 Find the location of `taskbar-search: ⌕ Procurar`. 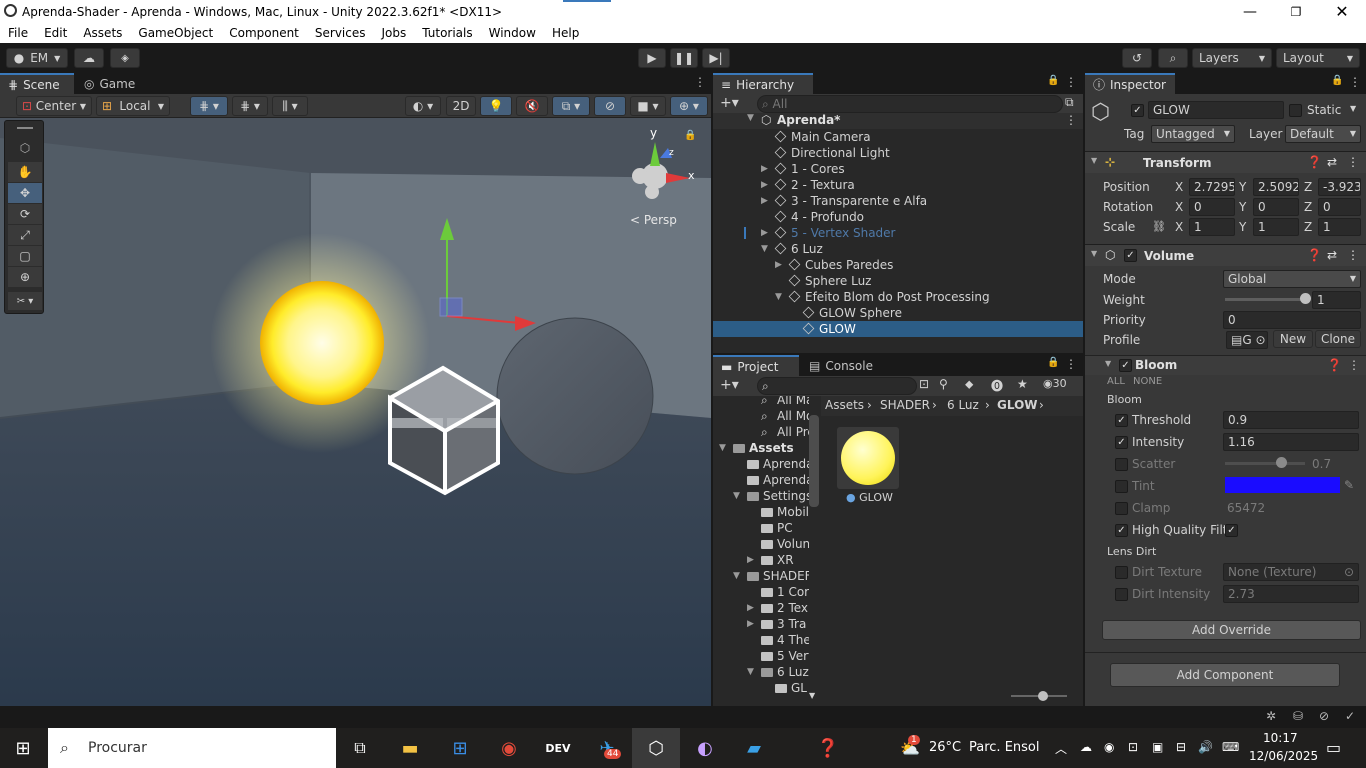

taskbar-search: ⌕ Procurar is located at coordinates (192, 748).